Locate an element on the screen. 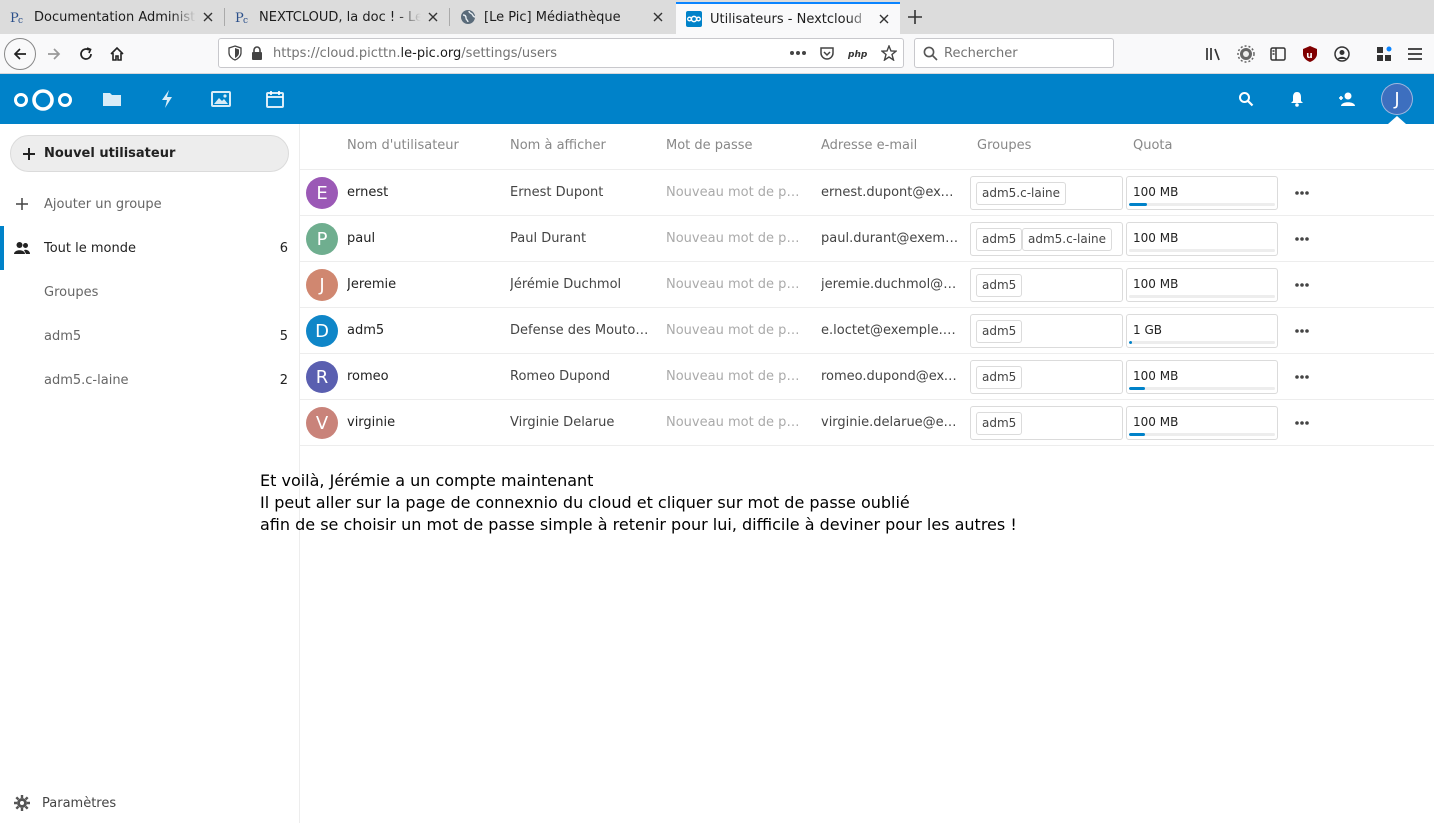 The height and width of the screenshot is (823, 1434). groups-caption-label: Groupes is located at coordinates (71, 292).